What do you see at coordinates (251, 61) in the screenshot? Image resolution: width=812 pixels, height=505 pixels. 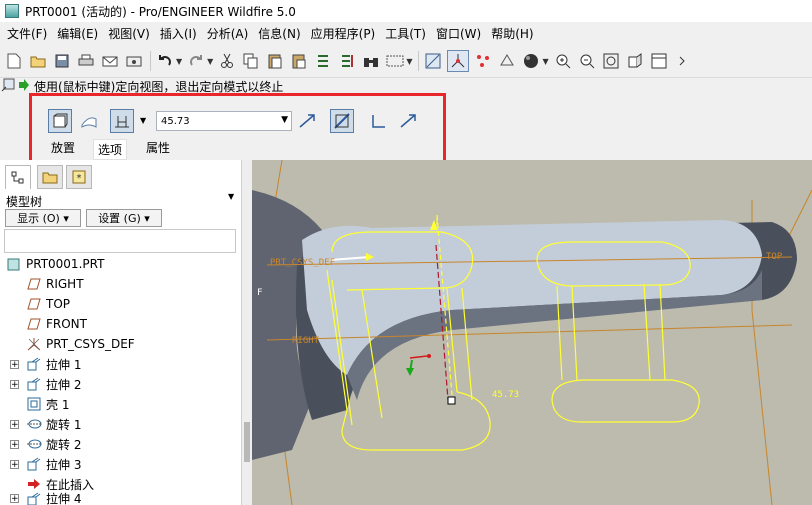 I see `copy-icon` at bounding box center [251, 61].